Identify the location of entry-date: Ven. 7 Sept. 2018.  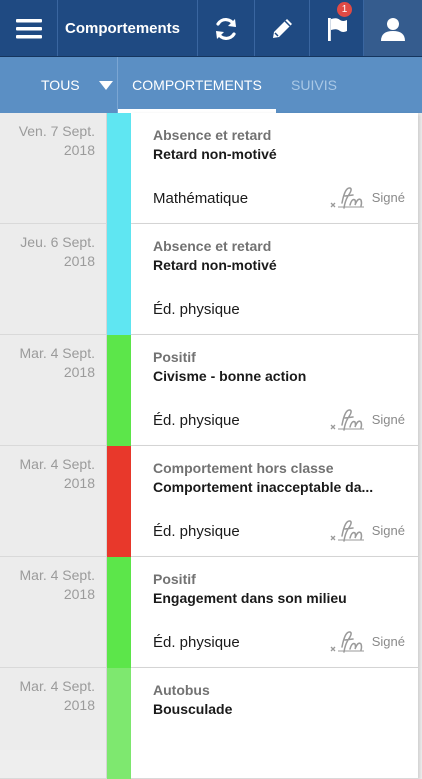
(53, 168).